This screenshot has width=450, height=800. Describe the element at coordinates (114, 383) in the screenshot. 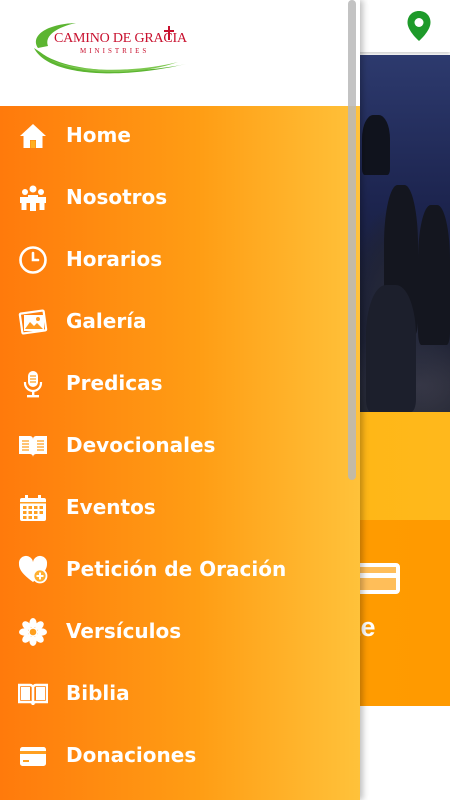

I see `menu-label-predicas: Predicas` at that location.